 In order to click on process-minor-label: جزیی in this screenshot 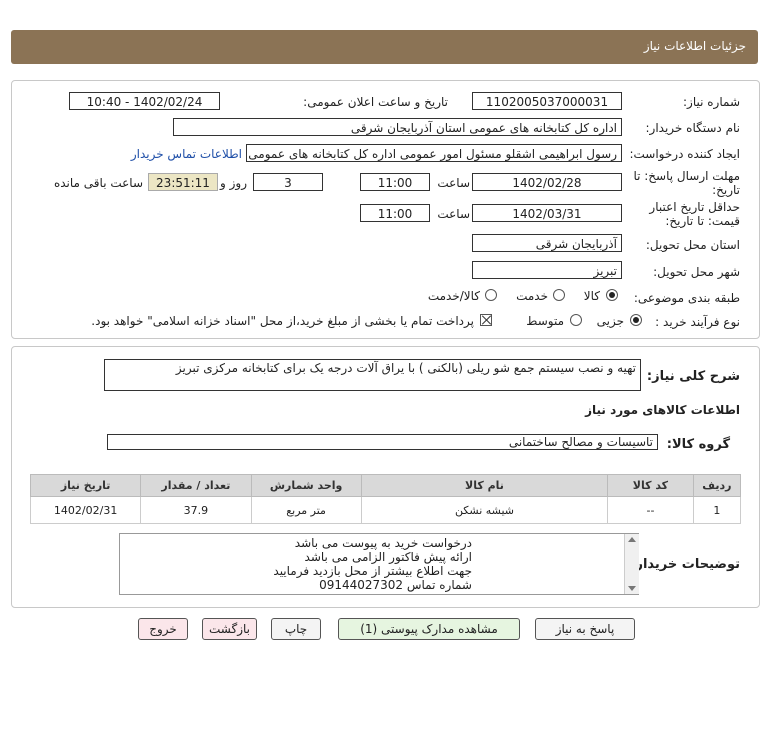, I will do `click(610, 321)`.